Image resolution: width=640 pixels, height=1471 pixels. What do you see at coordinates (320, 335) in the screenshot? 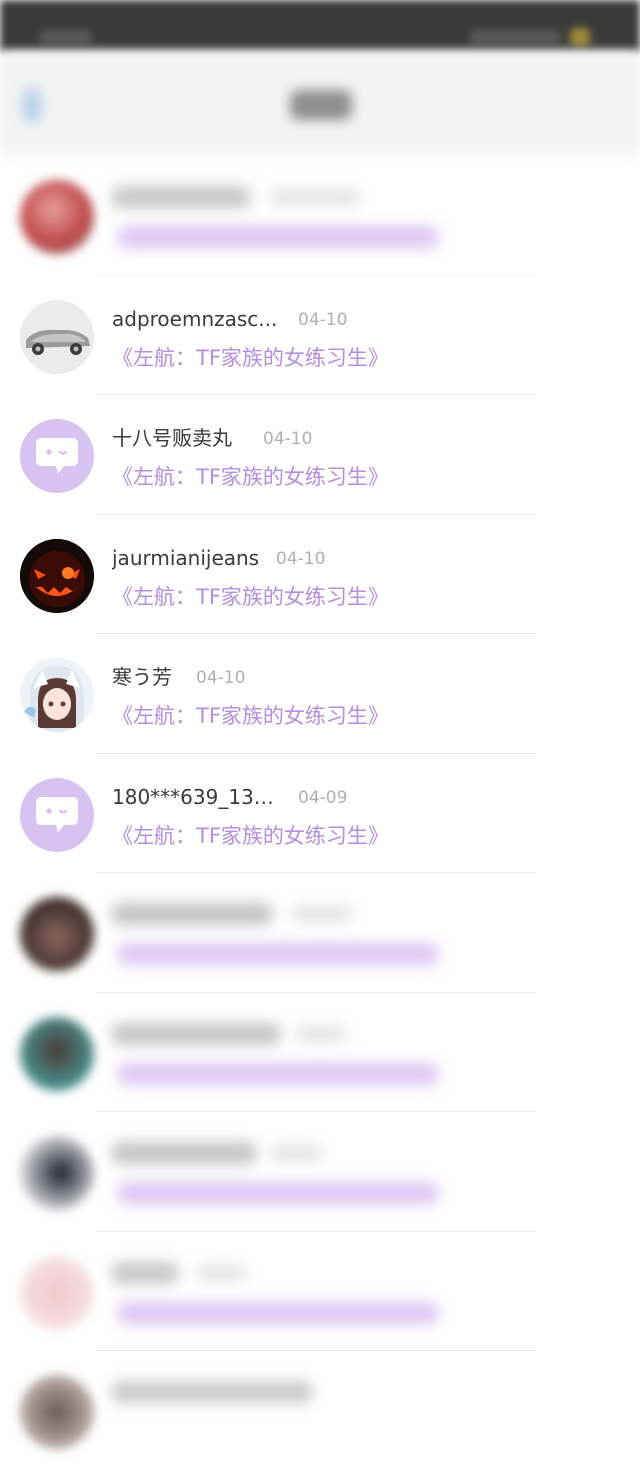
I see `list-item: adproemnzasc... 04-10 《左航：TF家族的女练习生》` at bounding box center [320, 335].